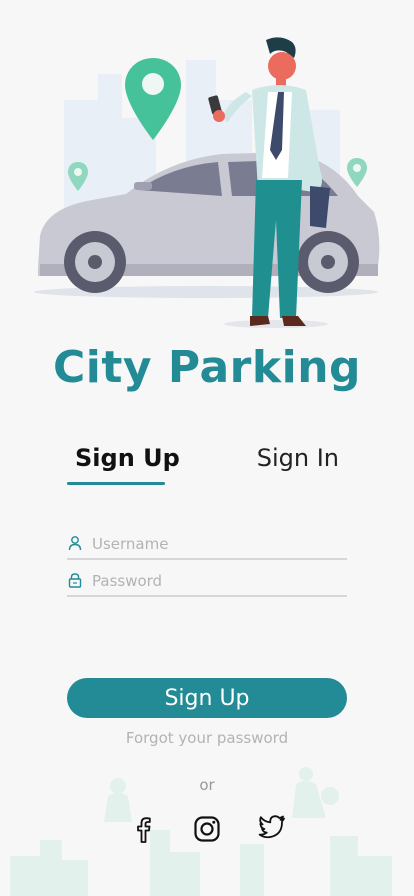  I want to click on twitter-icon, so click(272, 827).